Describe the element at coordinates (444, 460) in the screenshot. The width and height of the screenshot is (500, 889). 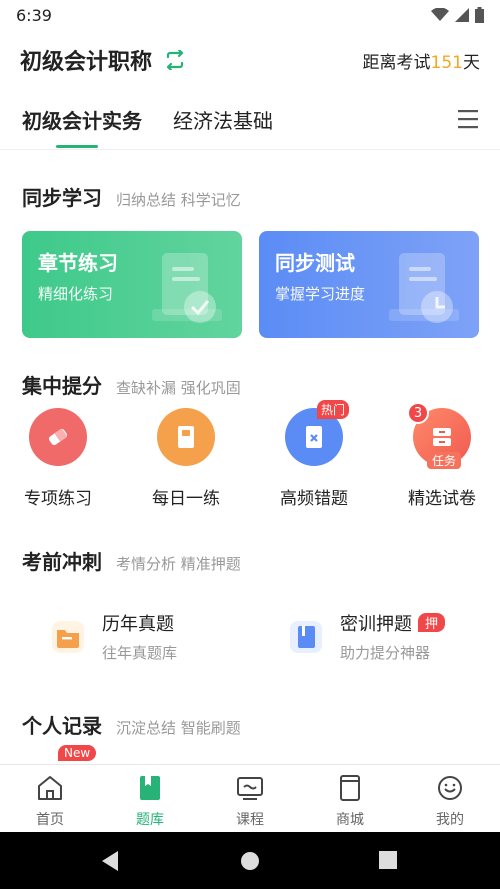
I see `task-tag: 任务` at that location.